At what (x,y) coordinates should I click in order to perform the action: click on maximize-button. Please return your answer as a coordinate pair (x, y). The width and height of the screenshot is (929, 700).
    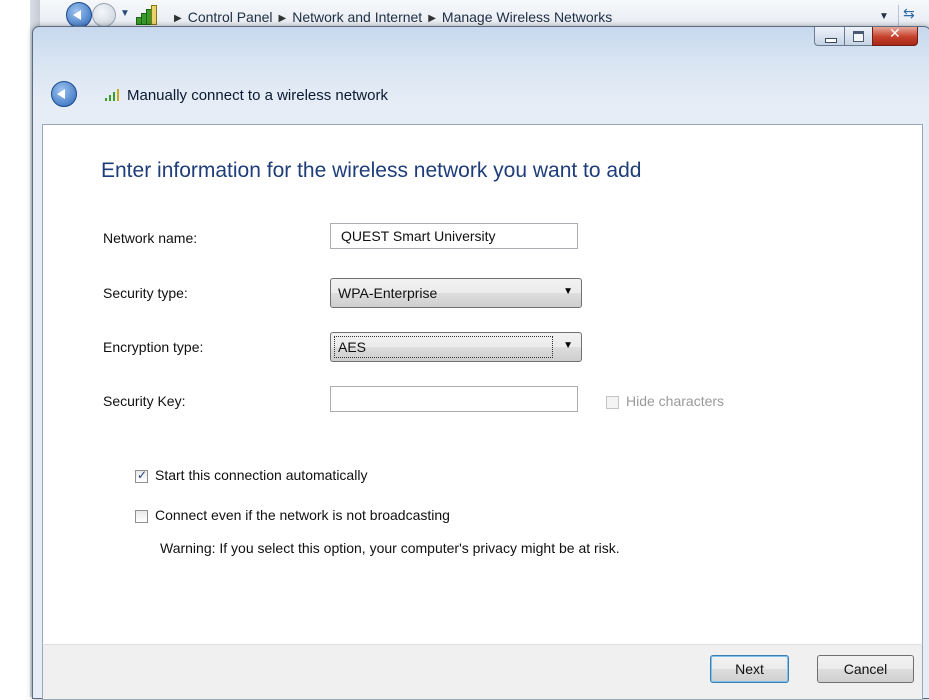
    Looking at the image, I should click on (859, 36).